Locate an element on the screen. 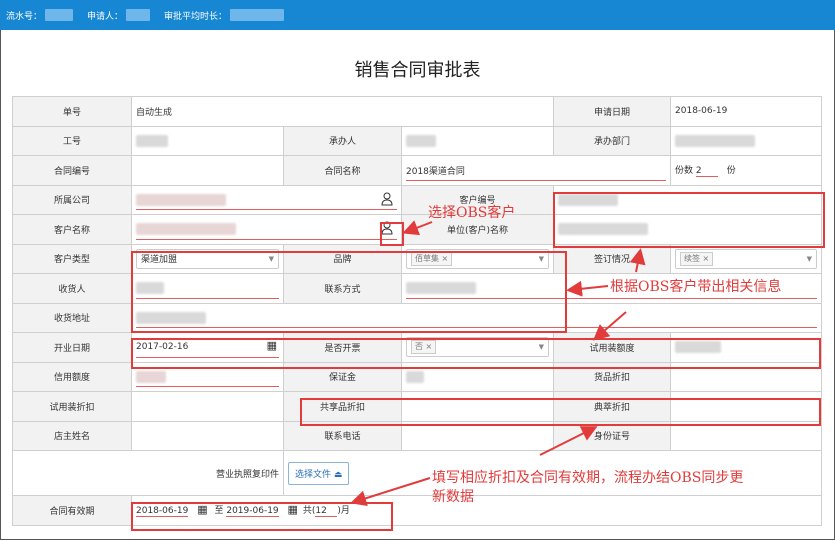  serial-label: 流水号： is located at coordinates (24, 16).